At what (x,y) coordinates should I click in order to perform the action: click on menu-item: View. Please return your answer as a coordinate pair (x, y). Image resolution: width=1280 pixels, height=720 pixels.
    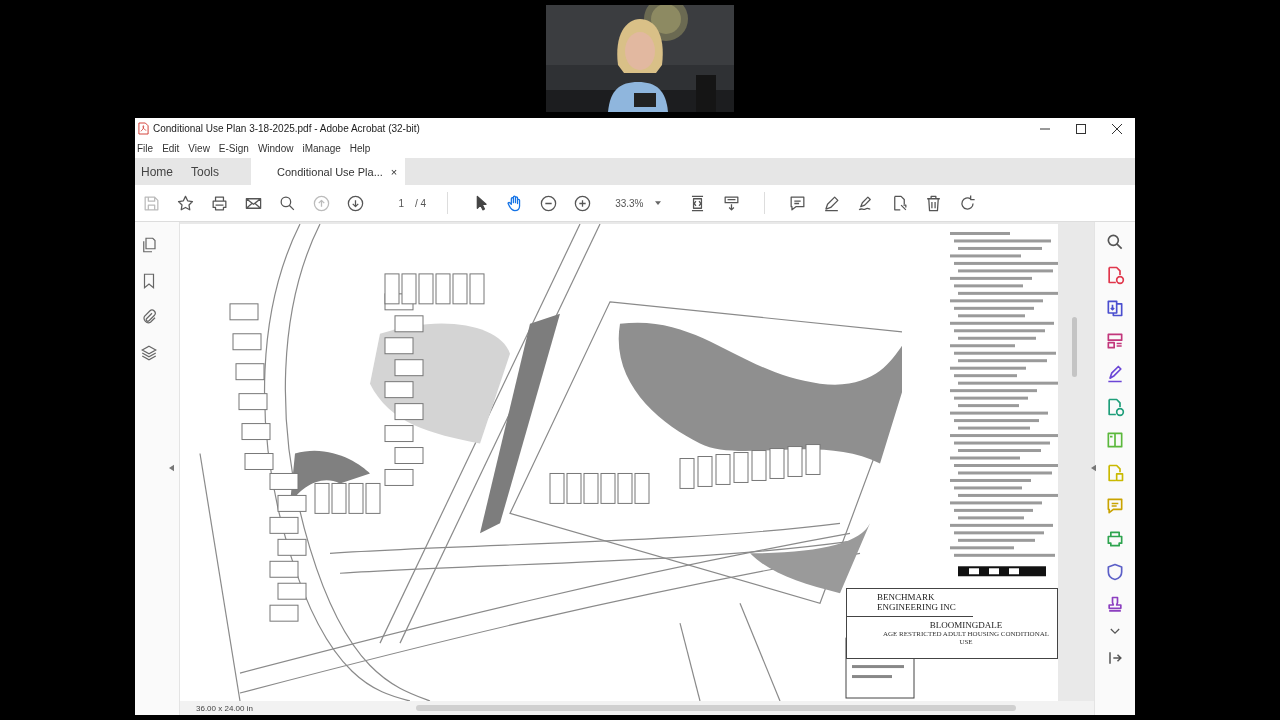
    Looking at the image, I should click on (199, 148).